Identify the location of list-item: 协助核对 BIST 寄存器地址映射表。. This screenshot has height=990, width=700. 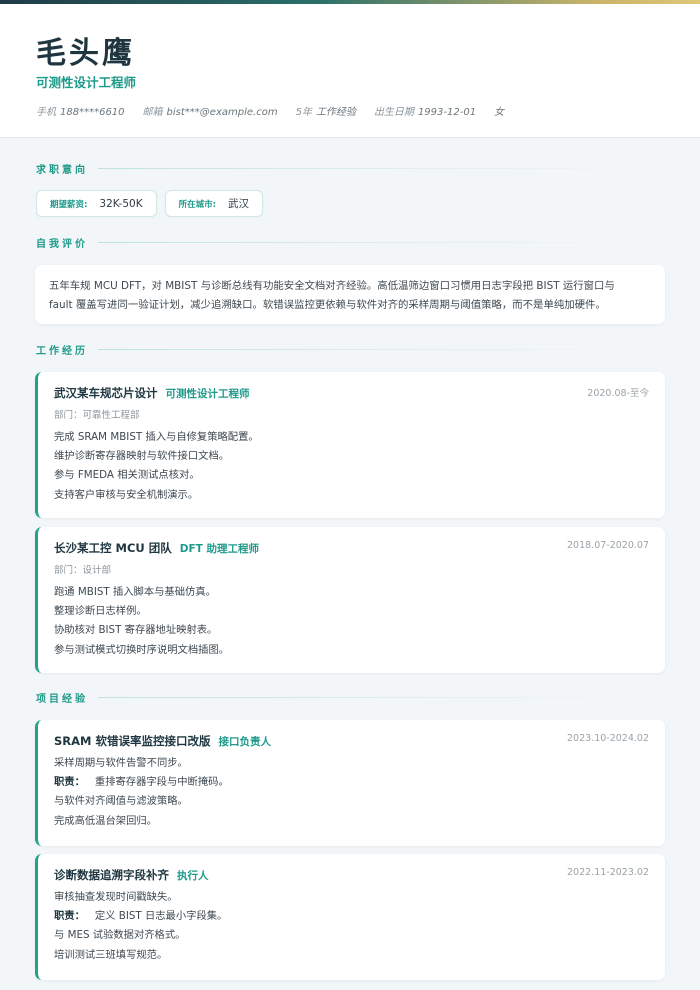
(136, 630).